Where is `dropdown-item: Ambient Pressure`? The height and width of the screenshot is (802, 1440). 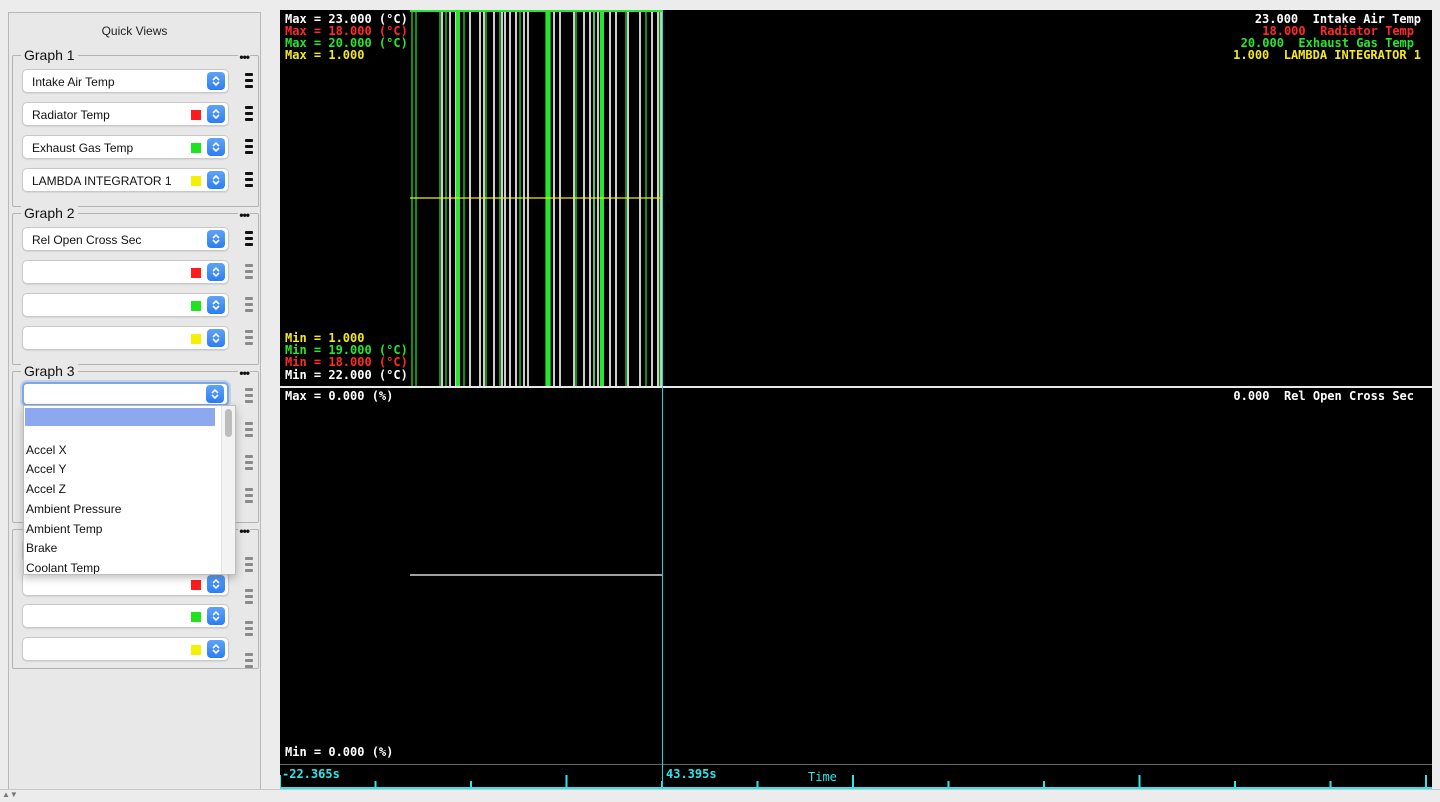 dropdown-item: Ambient Pressure is located at coordinates (73, 509).